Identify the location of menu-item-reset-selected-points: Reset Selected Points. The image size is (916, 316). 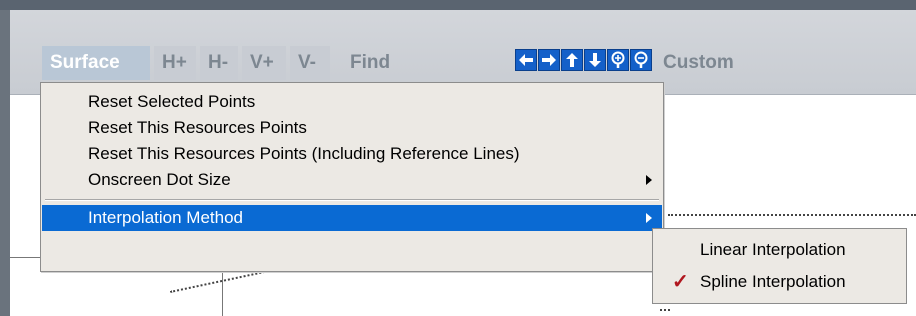
(352, 102).